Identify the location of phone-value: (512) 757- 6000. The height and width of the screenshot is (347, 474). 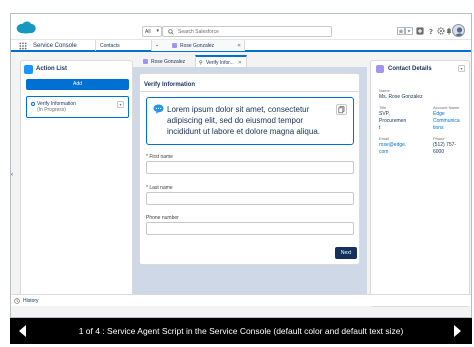
(447, 149).